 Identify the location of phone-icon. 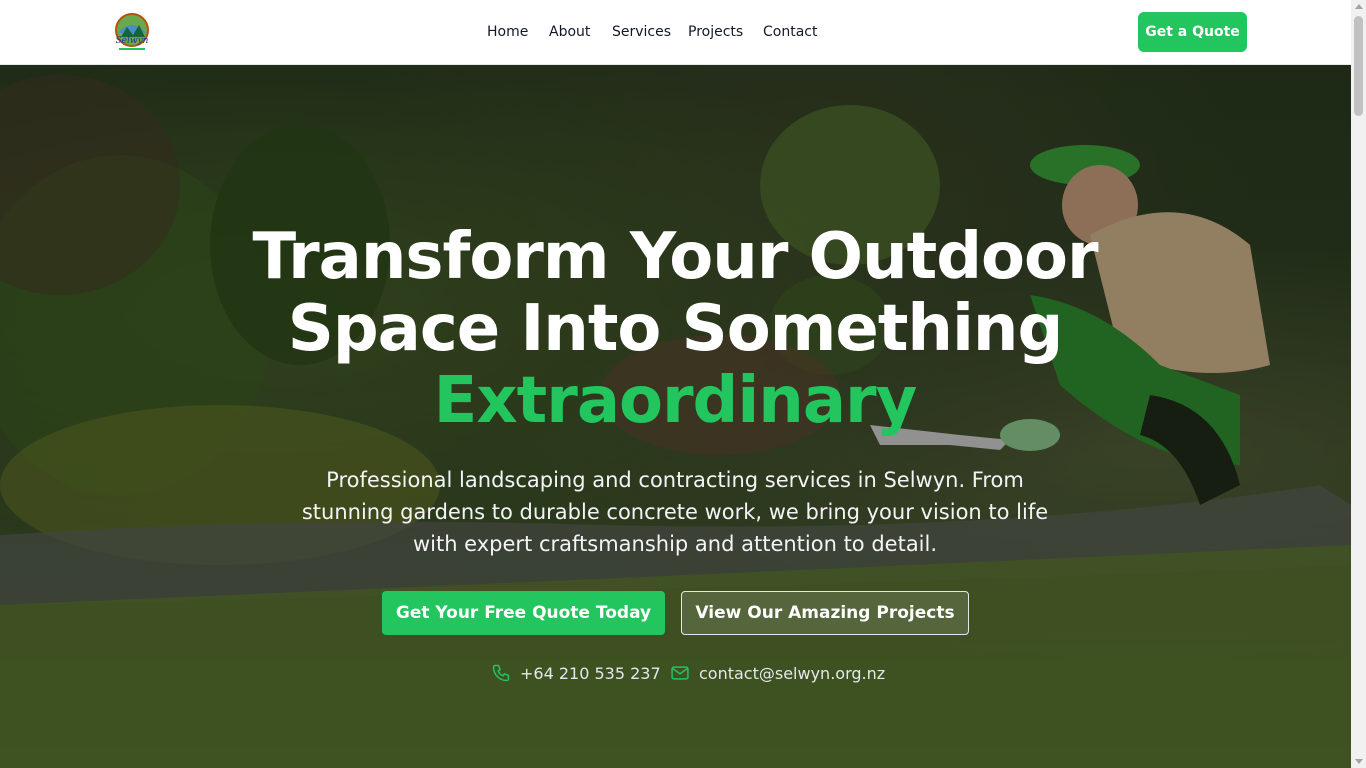
(501, 673).